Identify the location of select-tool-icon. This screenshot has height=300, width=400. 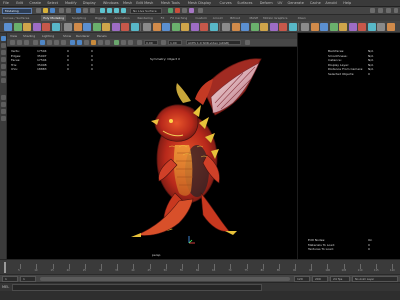
(3, 38).